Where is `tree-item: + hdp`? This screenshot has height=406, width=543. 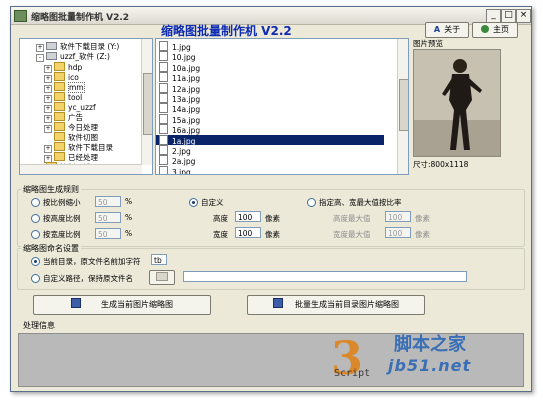
tree-item: + hdp is located at coordinates (63, 67).